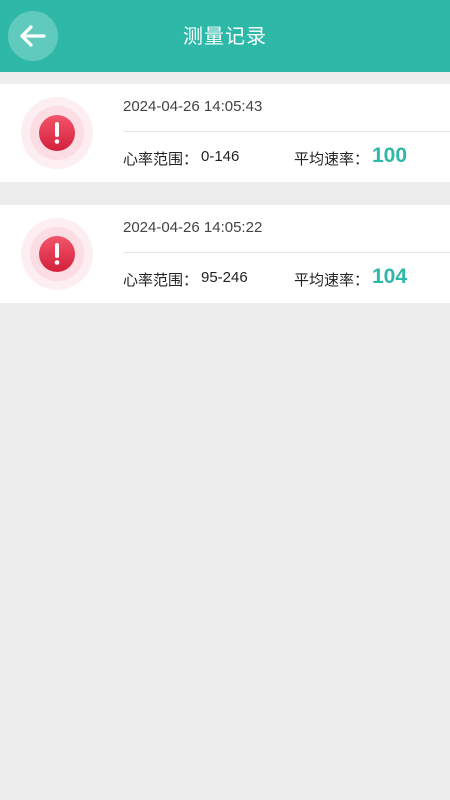 The width and height of the screenshot is (450, 800). Describe the element at coordinates (390, 155) in the screenshot. I see `average-rate-value: 100` at that location.